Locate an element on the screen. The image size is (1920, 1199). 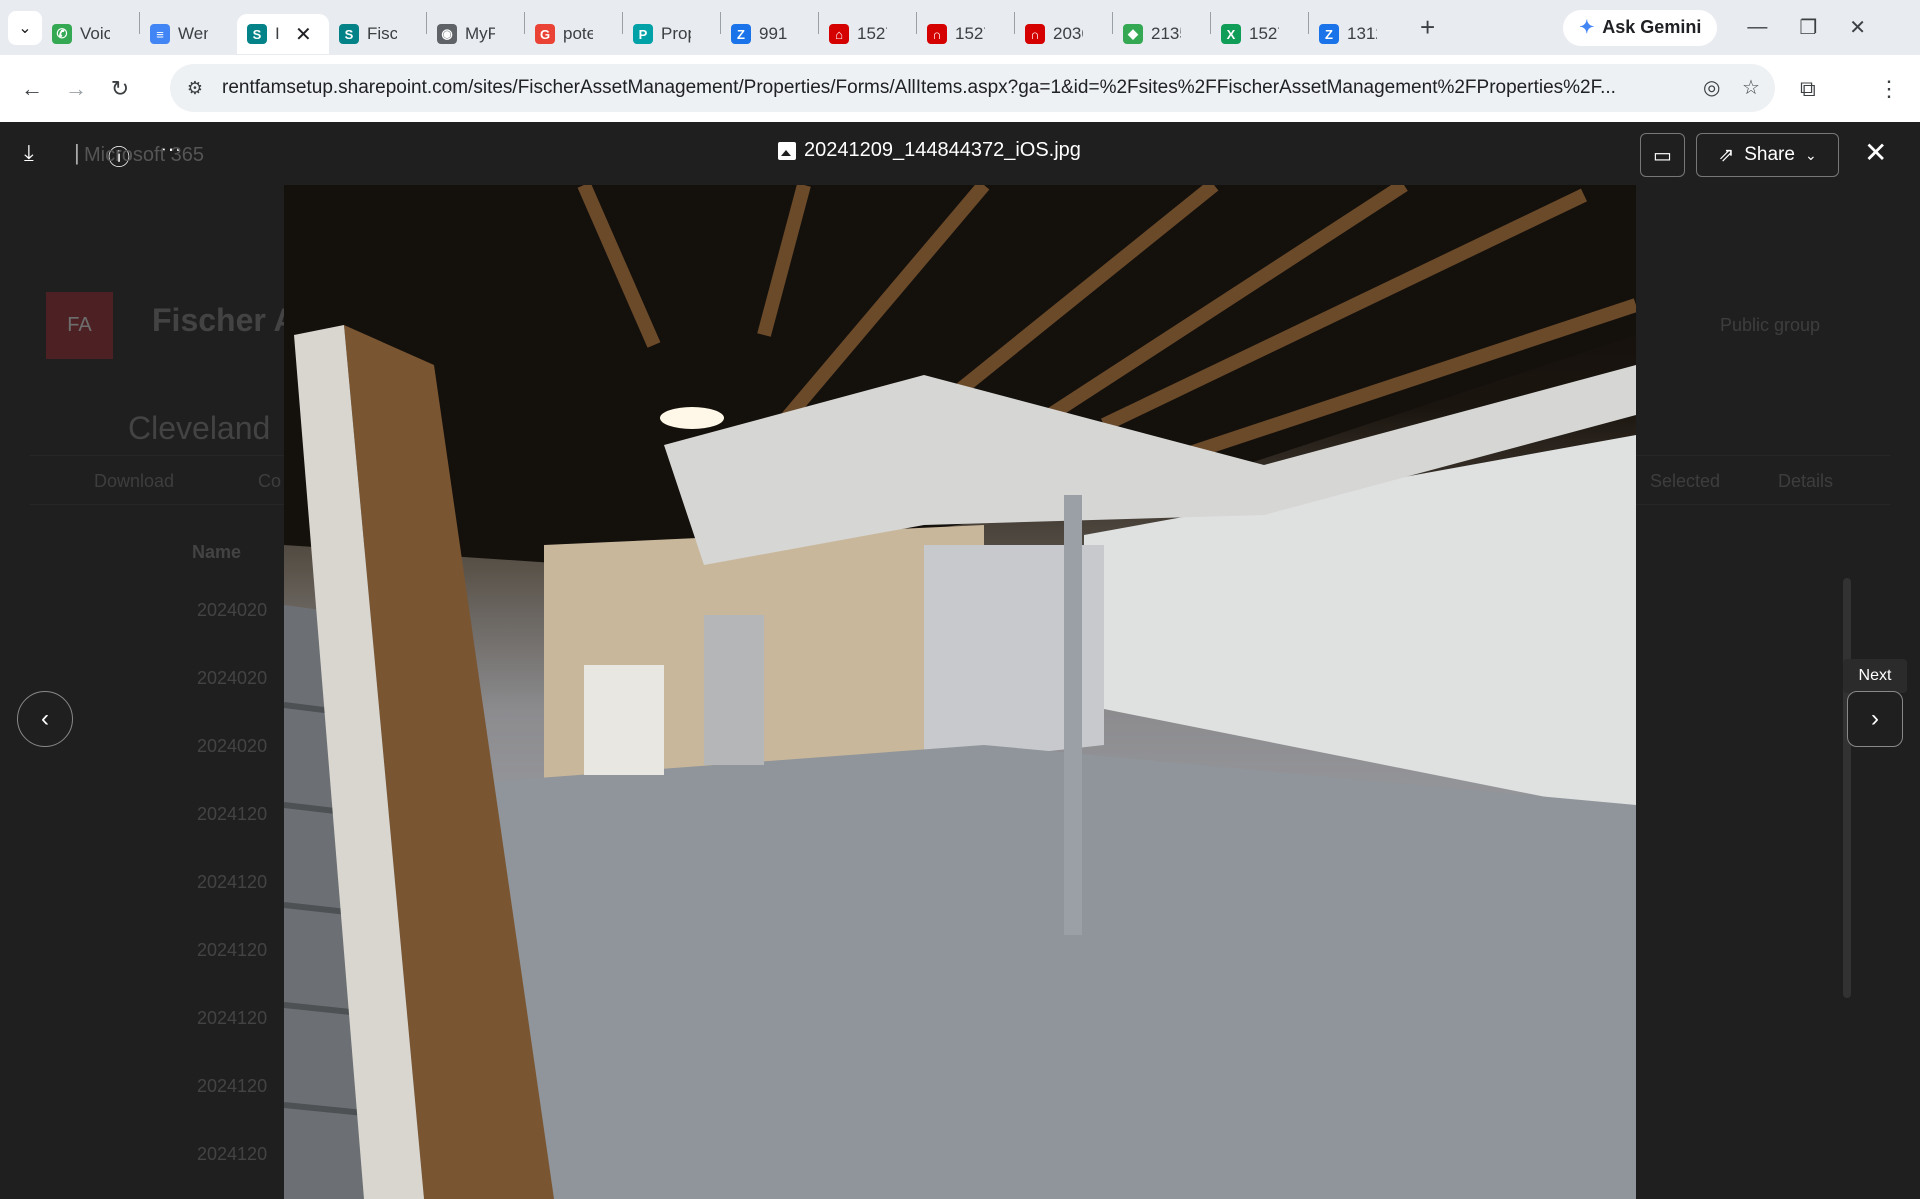
download-command: Download is located at coordinates (134, 481).